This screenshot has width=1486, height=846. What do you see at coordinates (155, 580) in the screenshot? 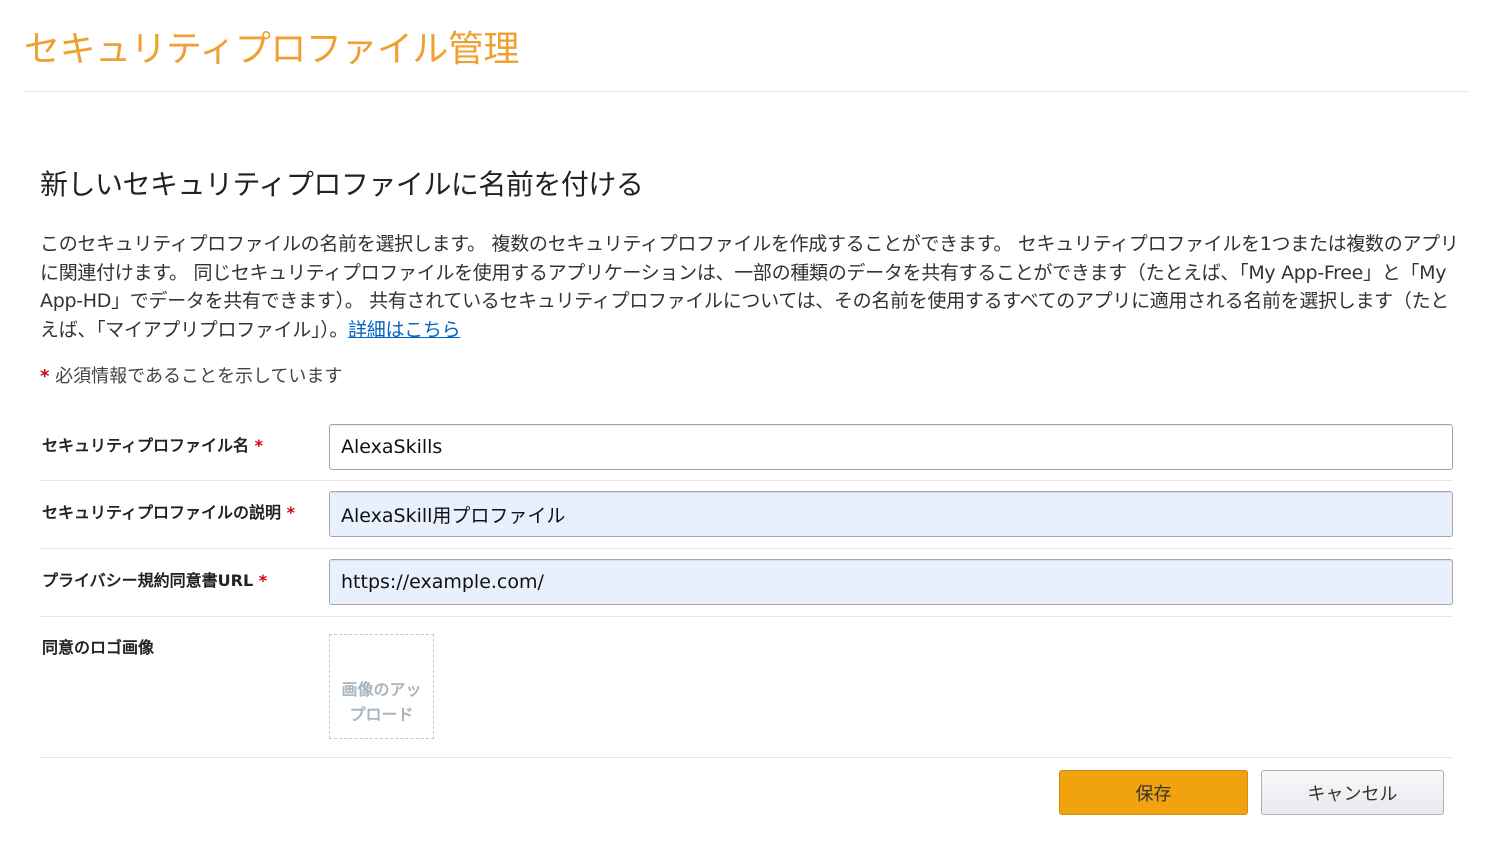
I see `privacy-url-label: プライバシー規約同意書URL *` at bounding box center [155, 580].